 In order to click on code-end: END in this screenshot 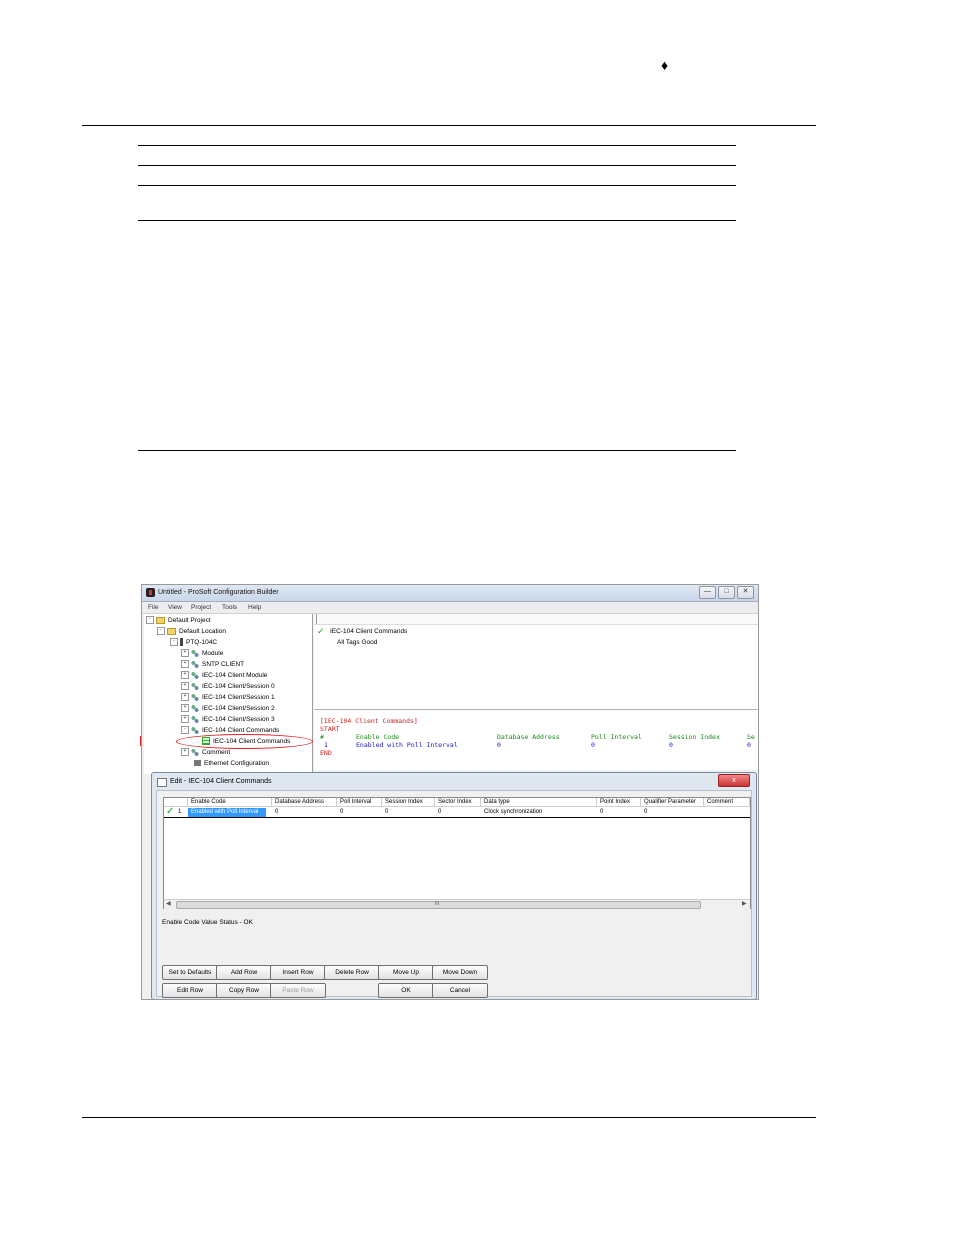, I will do `click(326, 753)`.